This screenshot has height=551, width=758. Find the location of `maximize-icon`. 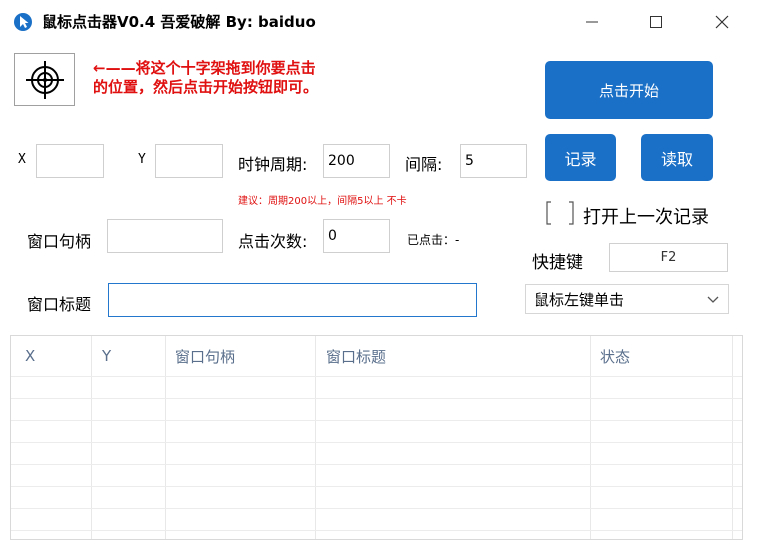

maximize-icon is located at coordinates (656, 22).